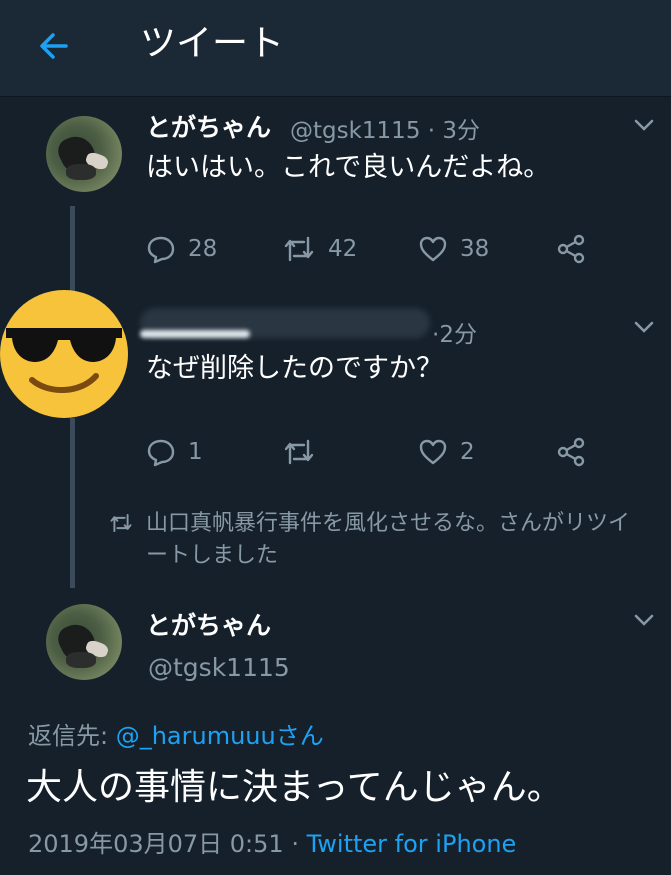 The image size is (671, 875). I want to click on arrow-left-icon, so click(54, 46).